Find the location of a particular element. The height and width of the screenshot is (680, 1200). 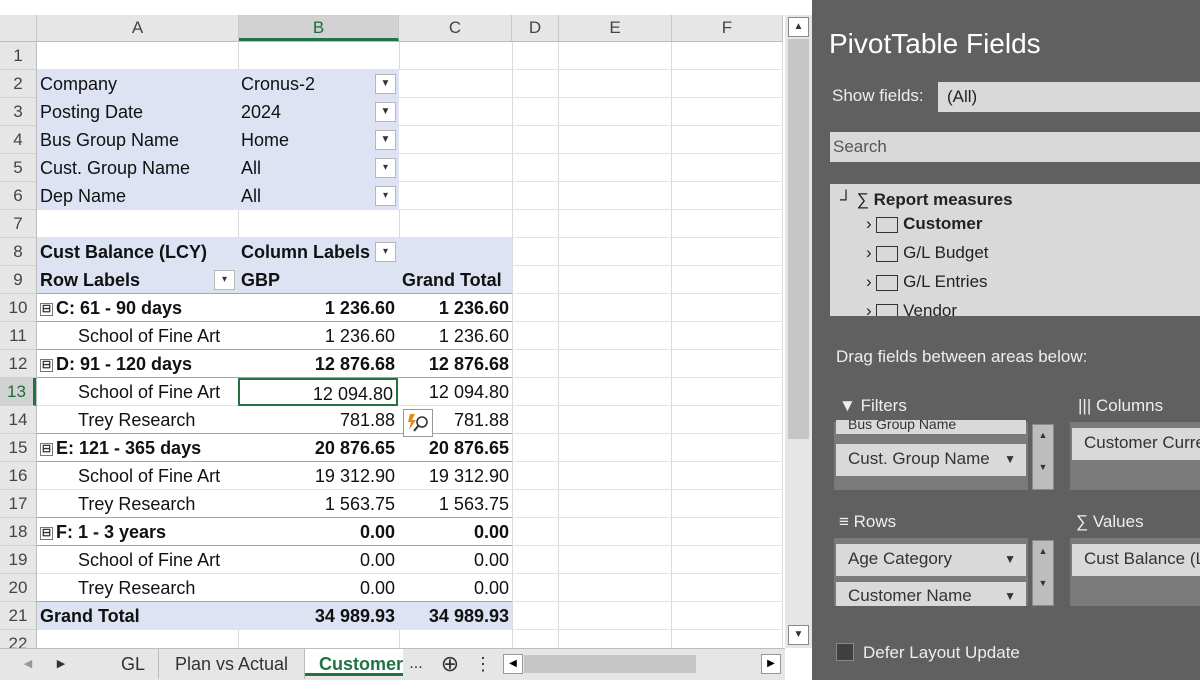

tree-item-customer: › Customer is located at coordinates (924, 224).